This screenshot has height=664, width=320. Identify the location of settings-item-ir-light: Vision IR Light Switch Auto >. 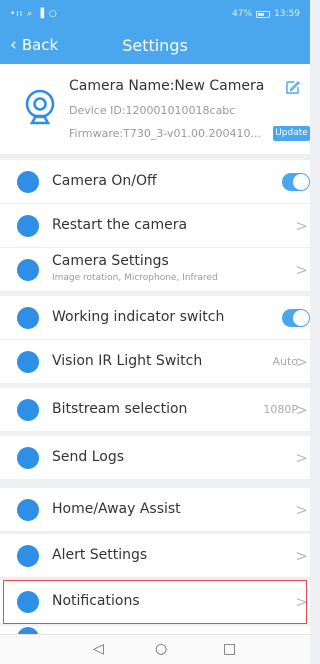
(155, 362).